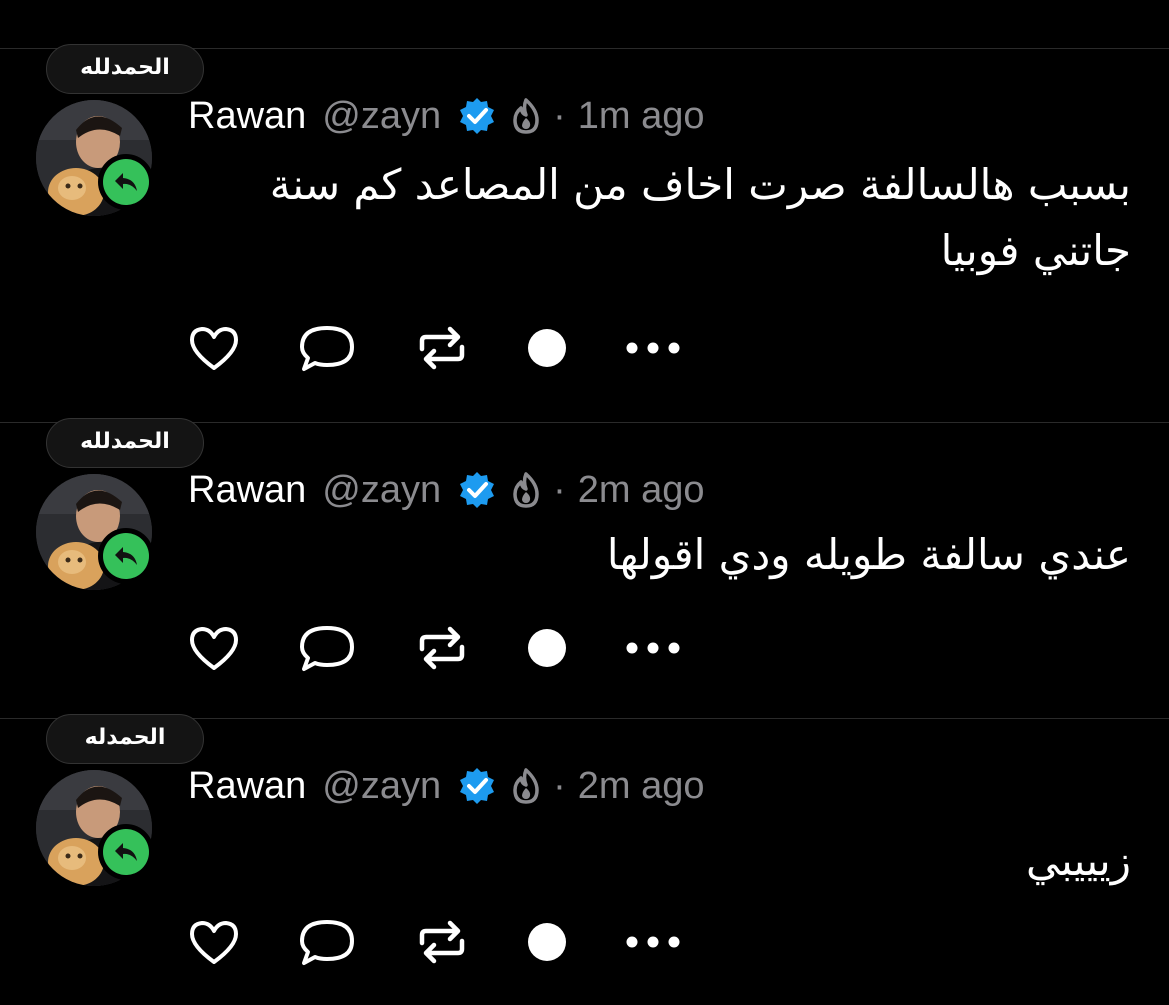  Describe the element at coordinates (125, 739) in the screenshot. I see `status-badge: الحمدله` at that location.